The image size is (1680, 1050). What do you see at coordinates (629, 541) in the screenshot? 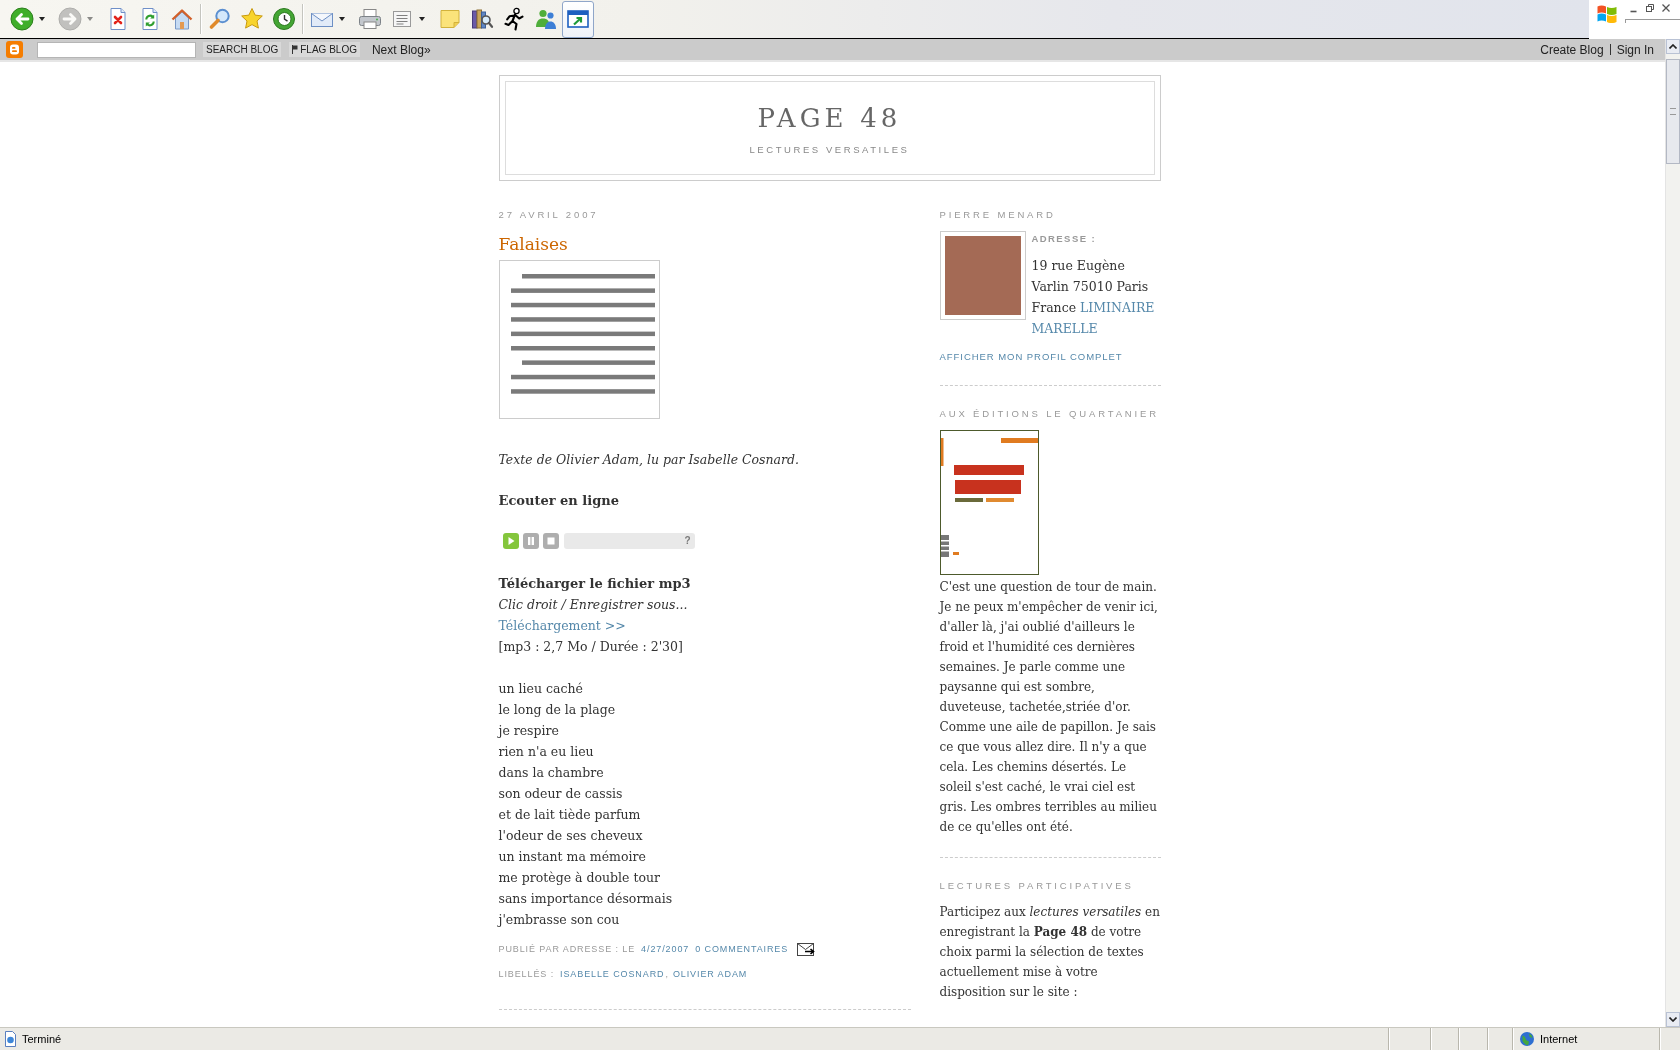
I see `progress-track: ?` at bounding box center [629, 541].